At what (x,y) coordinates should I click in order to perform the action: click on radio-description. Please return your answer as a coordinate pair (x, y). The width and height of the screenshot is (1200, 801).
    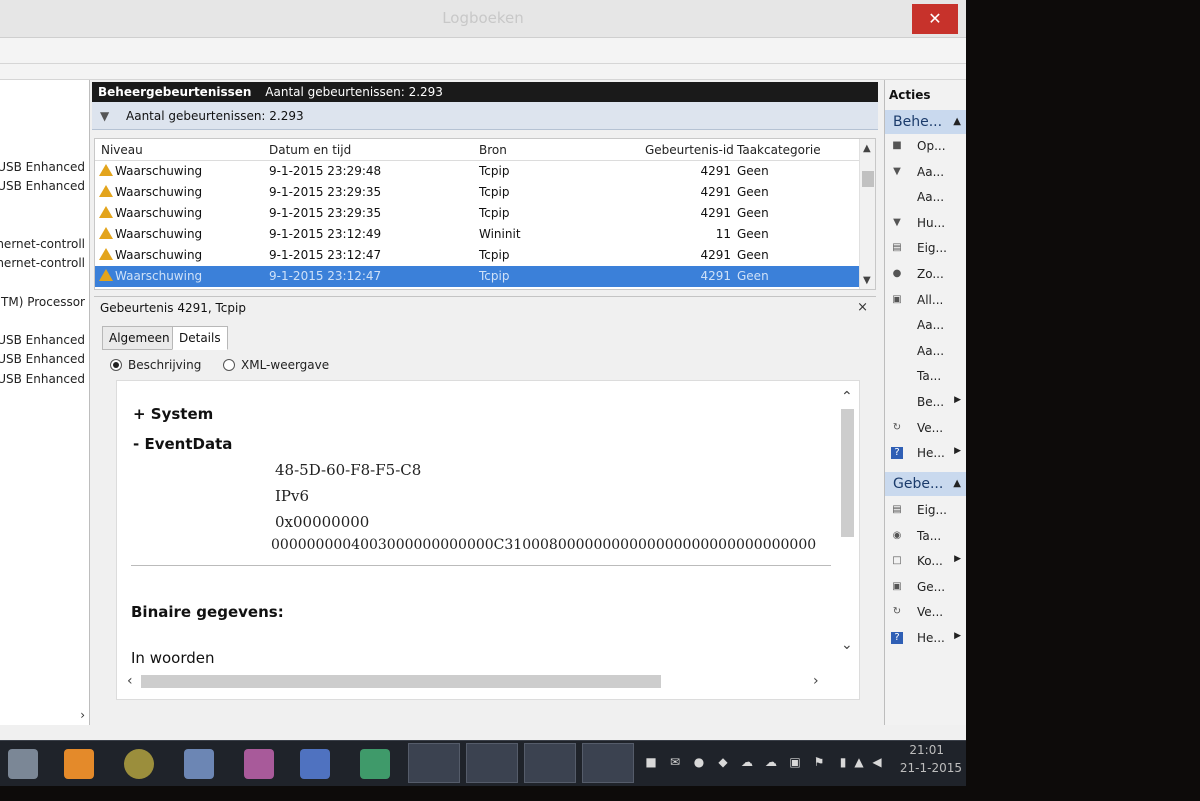
    Looking at the image, I should click on (116, 365).